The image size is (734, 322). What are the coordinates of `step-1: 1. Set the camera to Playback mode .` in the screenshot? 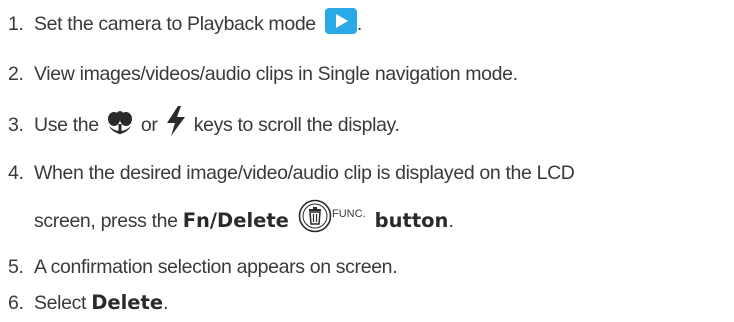 It's located at (185, 23).